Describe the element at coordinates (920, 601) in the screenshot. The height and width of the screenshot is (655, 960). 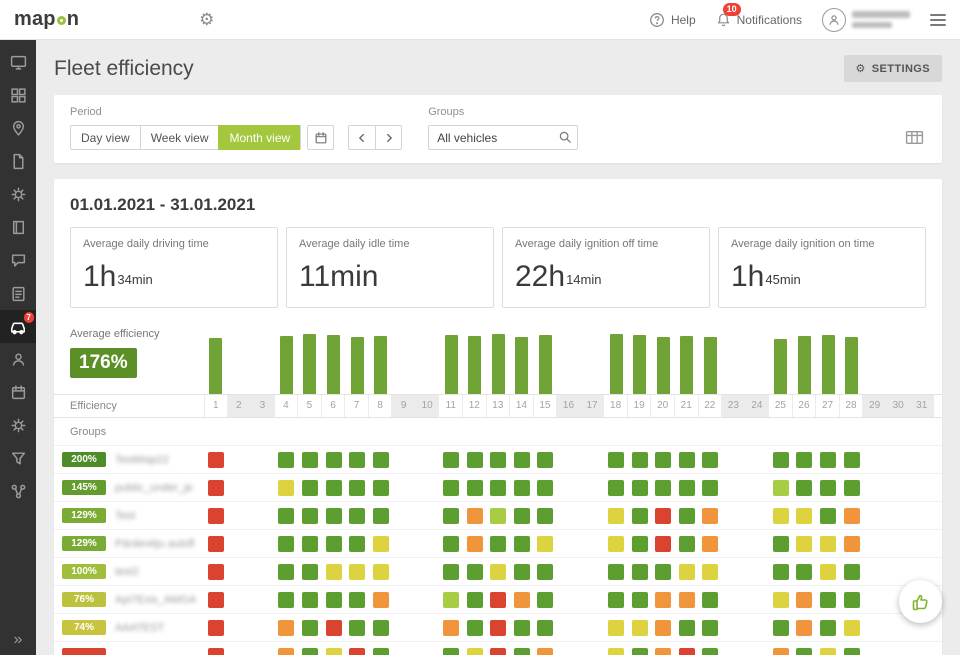
I see `feedback-button` at that location.